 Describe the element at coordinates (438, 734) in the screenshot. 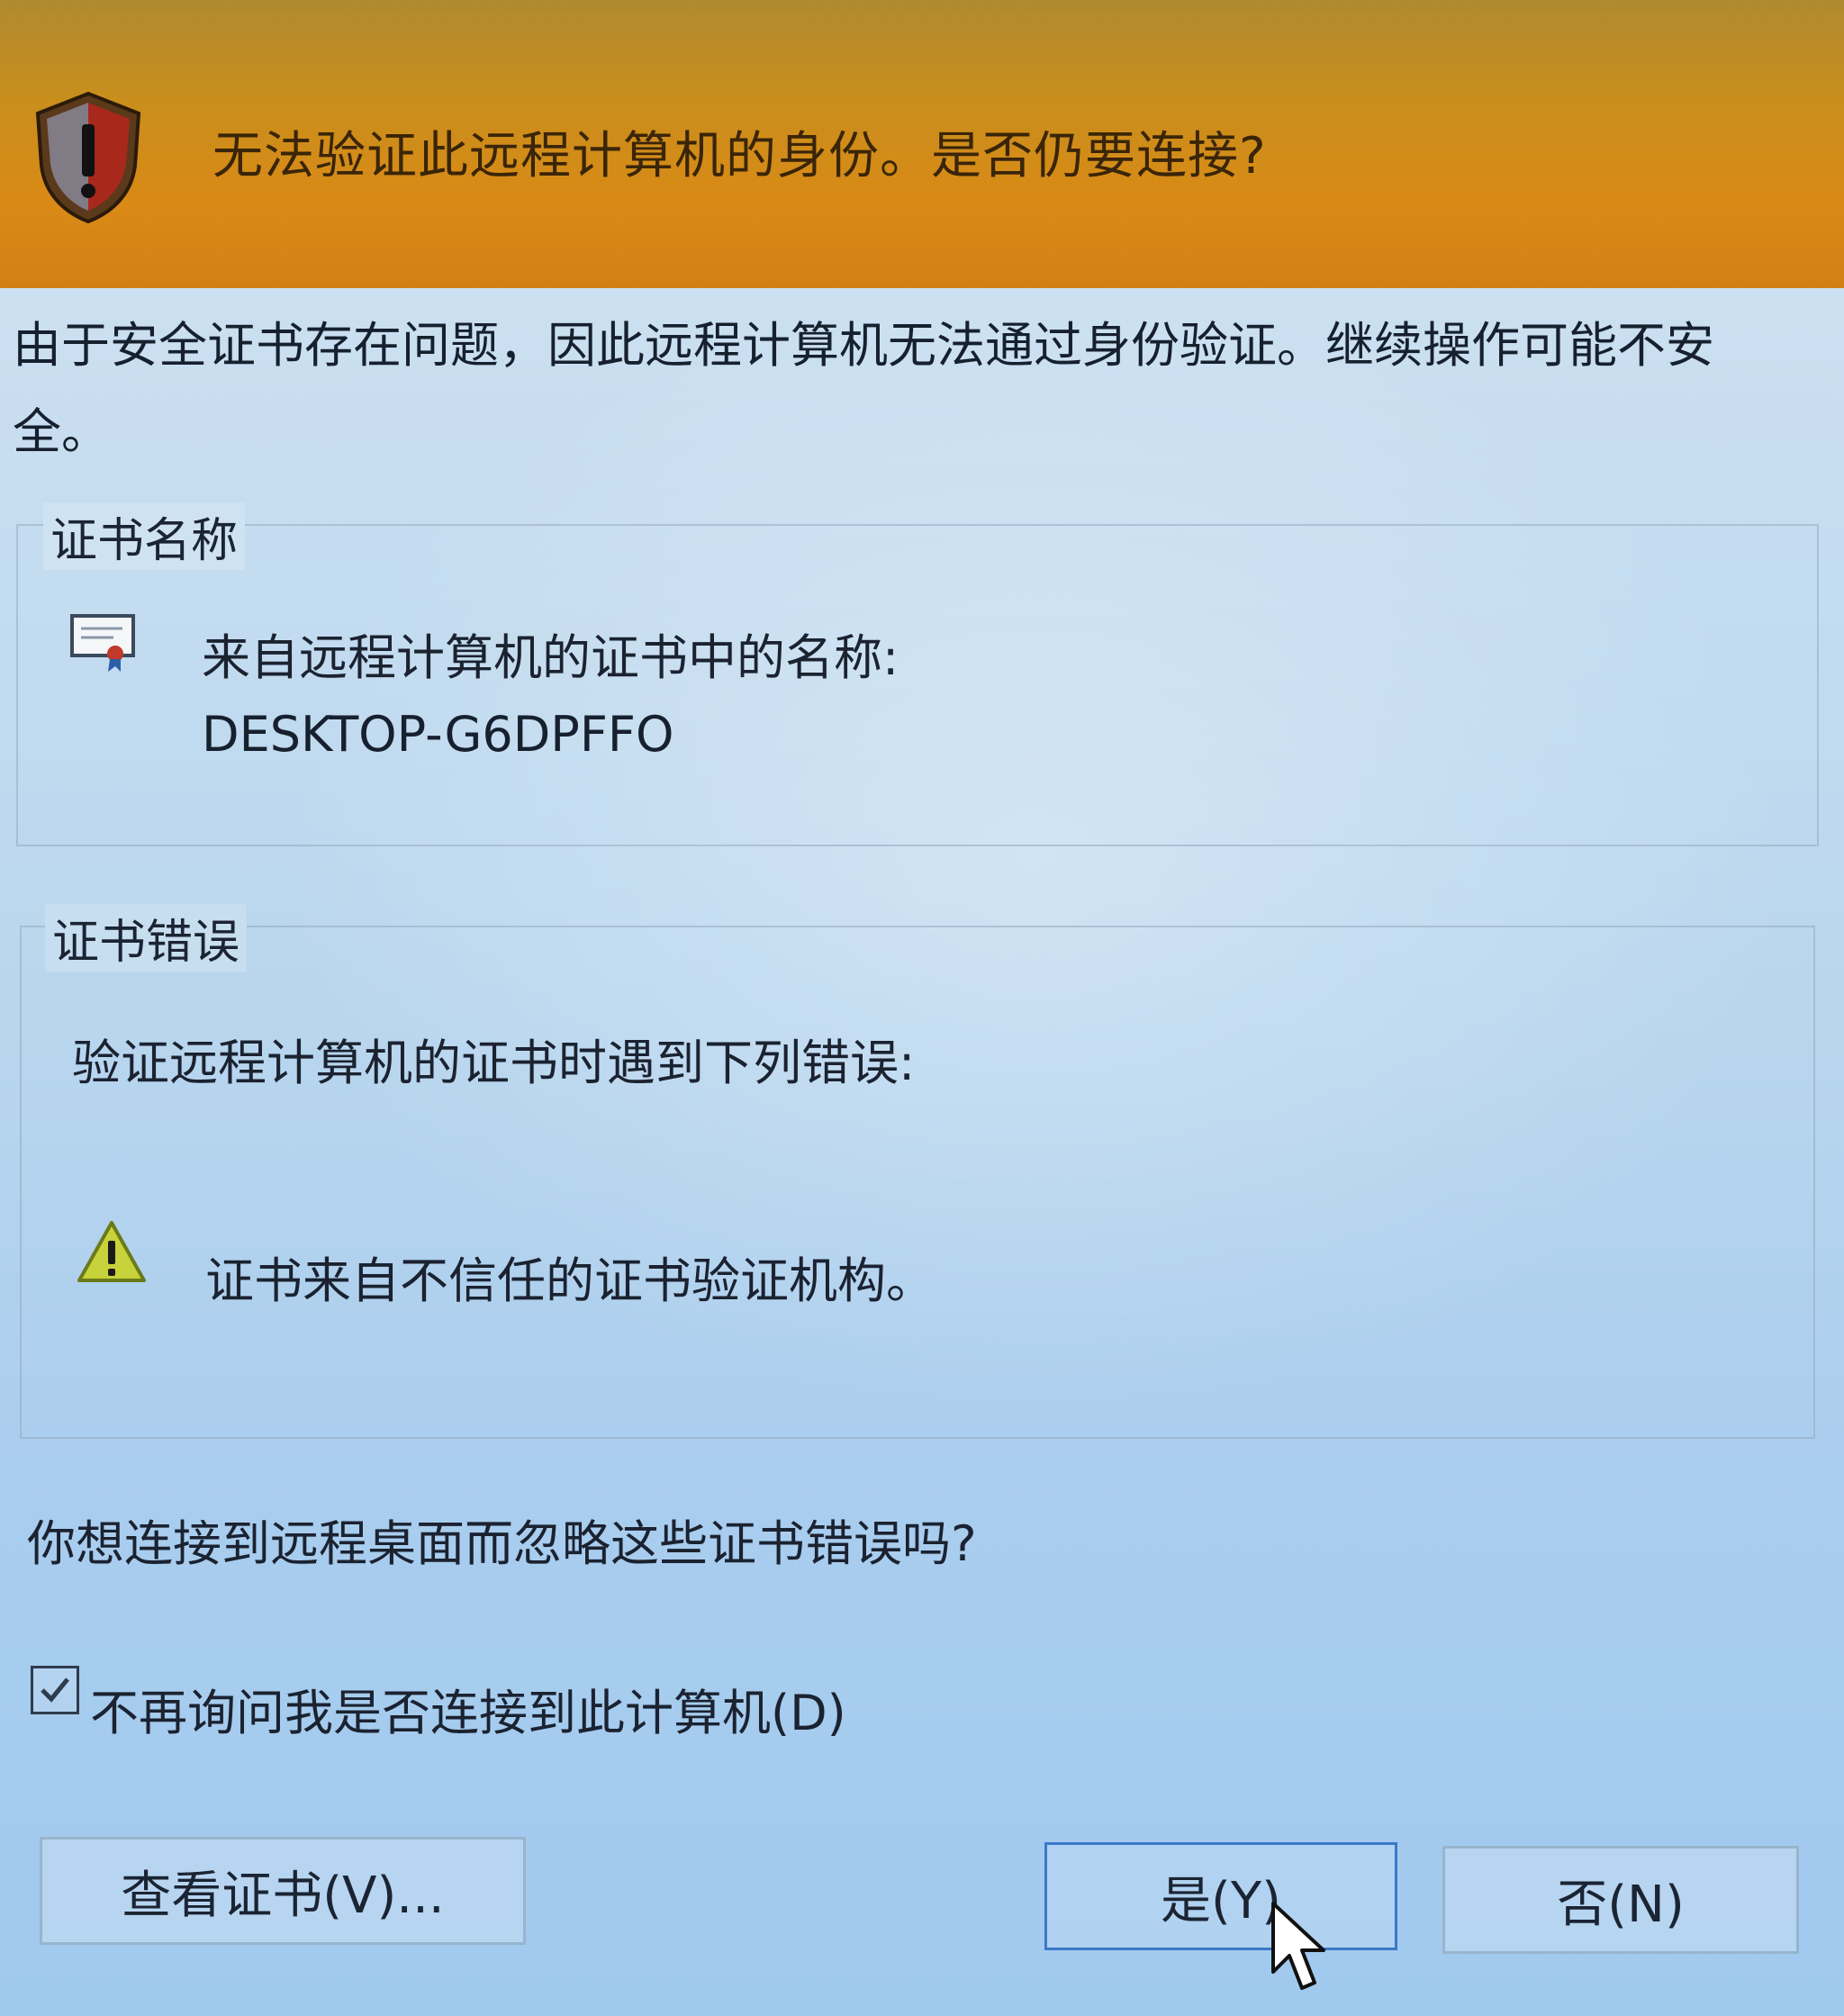

I see `certificate-name-value: DESKTOP-G6DPFFO` at that location.